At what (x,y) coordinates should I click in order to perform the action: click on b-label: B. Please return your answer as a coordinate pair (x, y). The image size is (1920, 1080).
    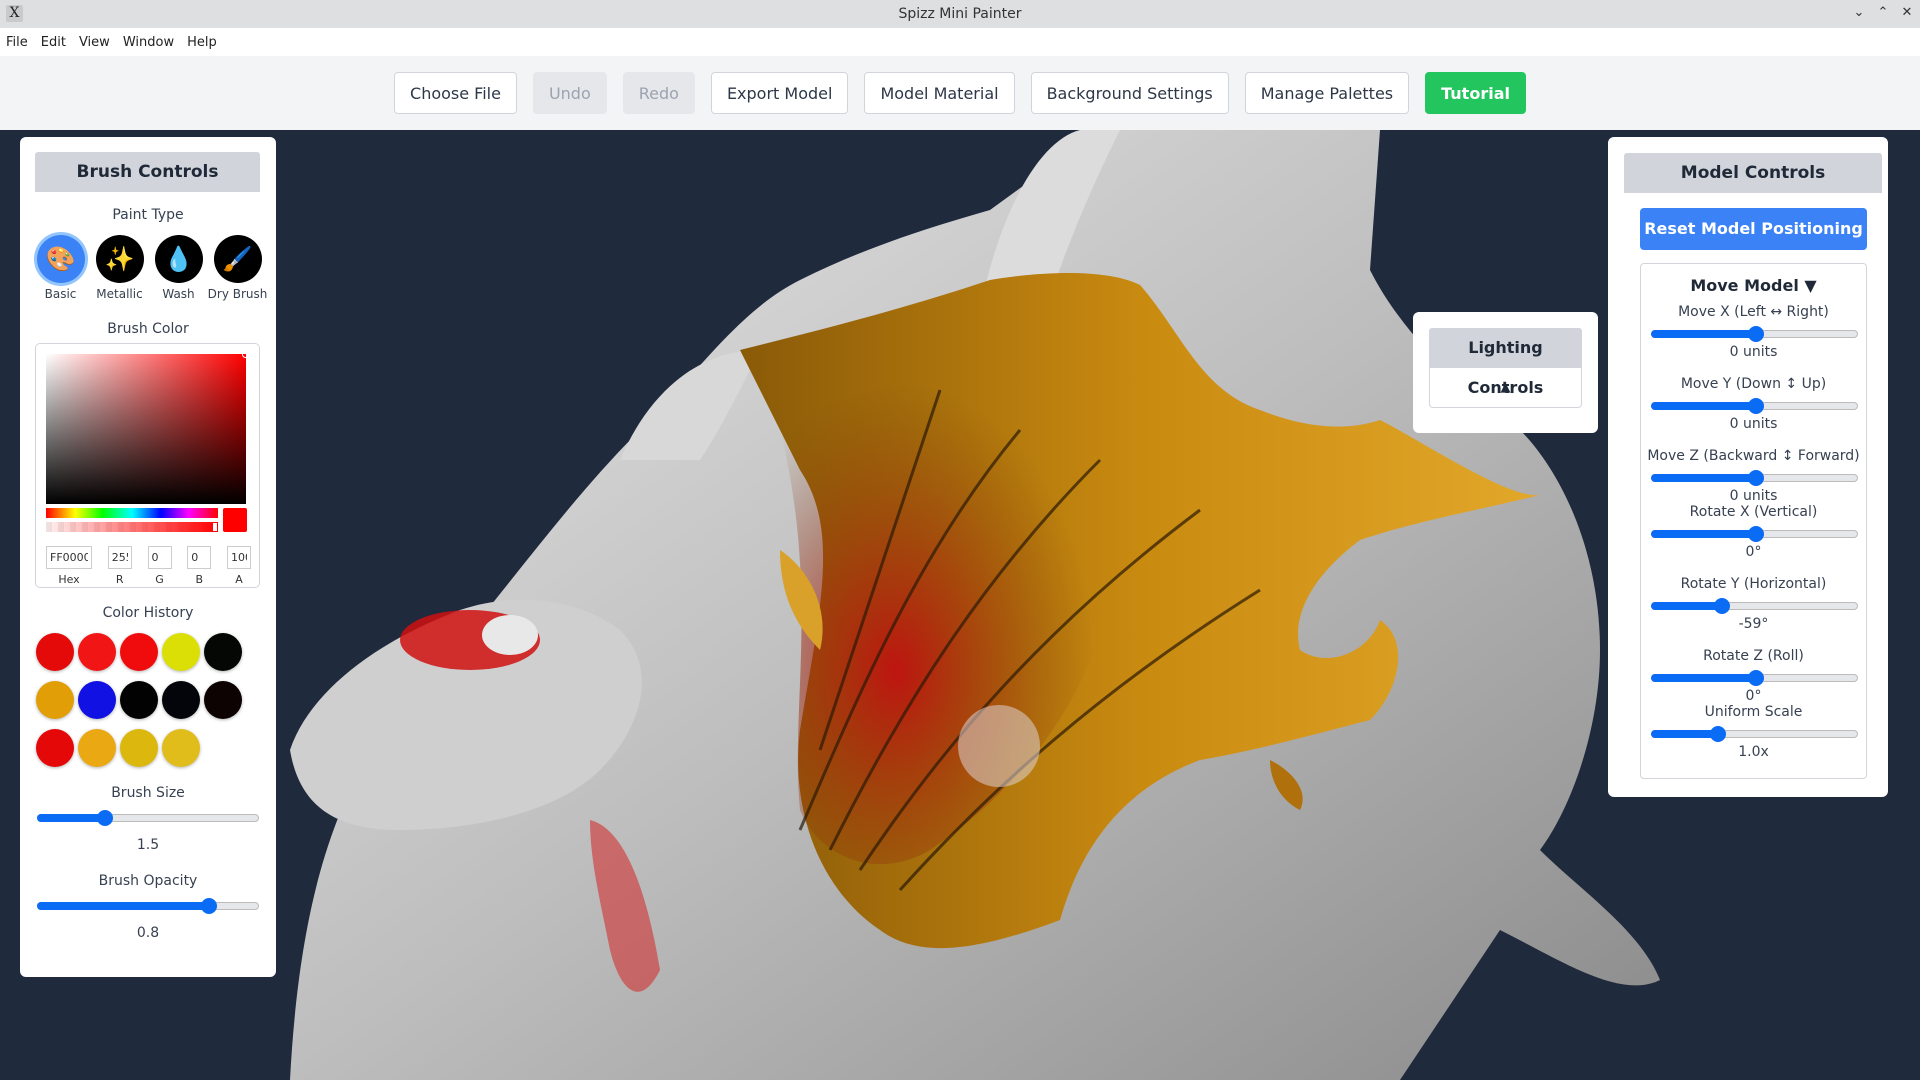
    Looking at the image, I should click on (199, 579).